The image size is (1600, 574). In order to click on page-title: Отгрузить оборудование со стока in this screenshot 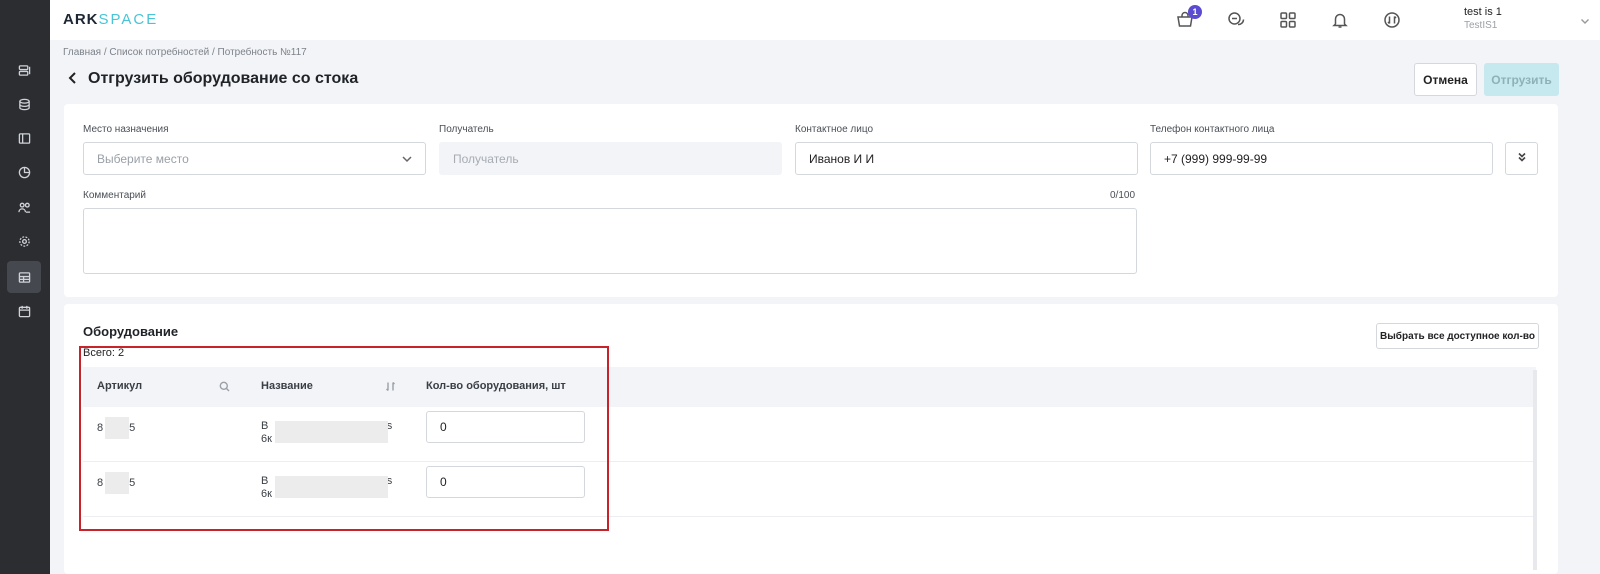, I will do `click(223, 78)`.